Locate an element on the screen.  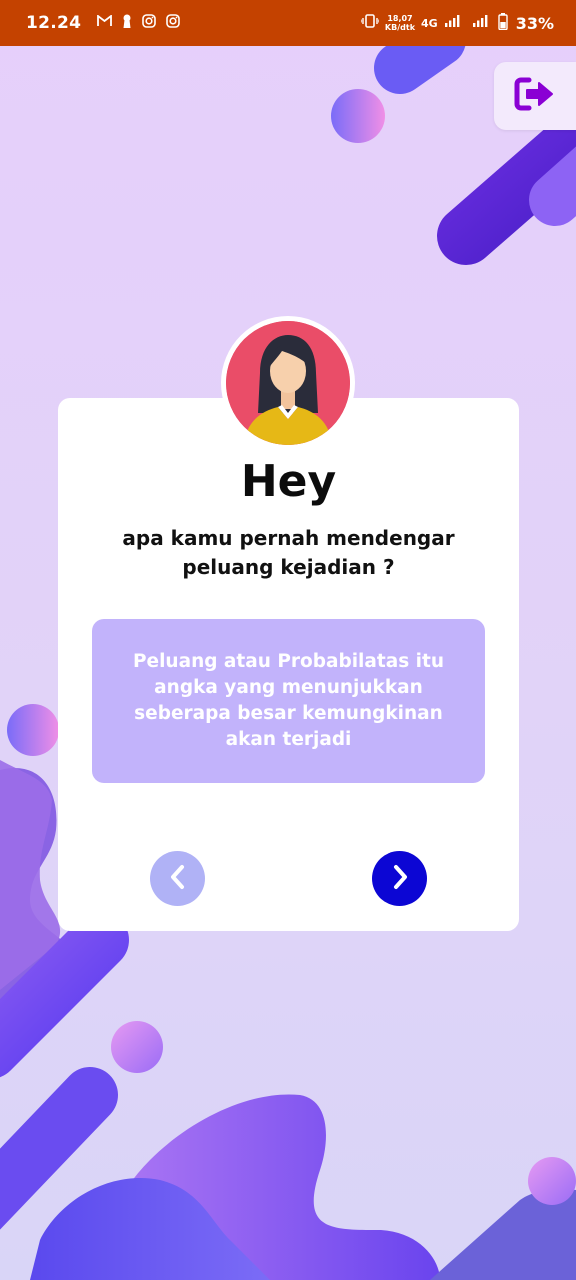
chevron-left-icon is located at coordinates (178, 879).